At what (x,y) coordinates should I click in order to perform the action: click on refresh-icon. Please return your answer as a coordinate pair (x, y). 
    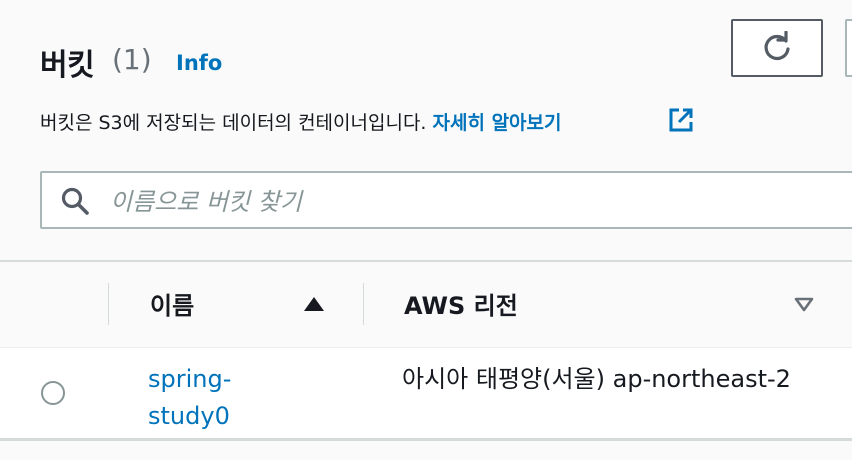
    Looking at the image, I should click on (777, 46).